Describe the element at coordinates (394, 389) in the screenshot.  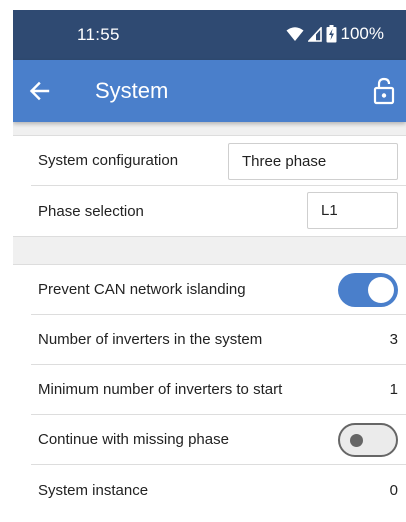
I see `min-inverters-to-start-value: 1` at that location.